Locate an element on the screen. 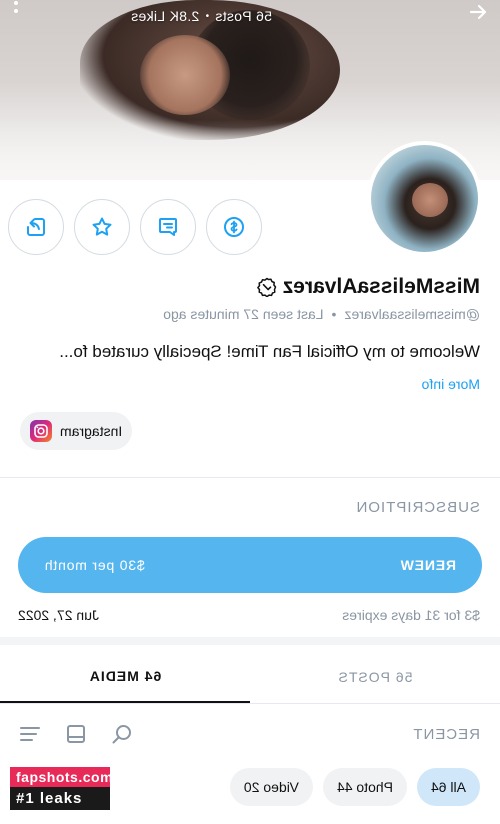 This screenshot has height=824, width=500. username: @missmelissaalvarez is located at coordinates (412, 314).